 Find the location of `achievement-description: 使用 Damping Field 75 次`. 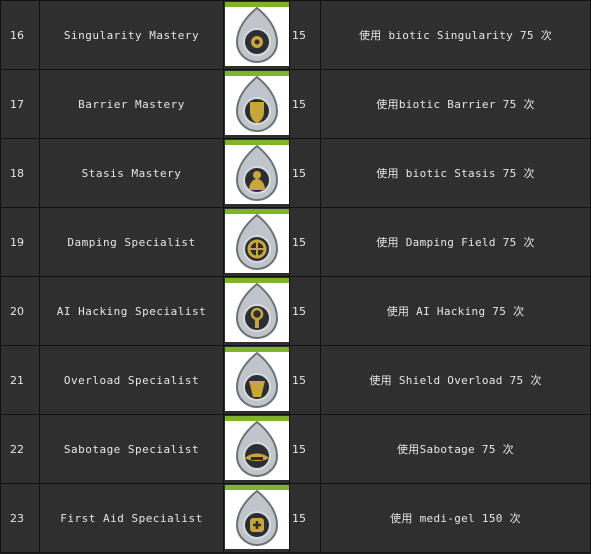

achievement-description: 使用 Damping Field 75 次 is located at coordinates (455, 242).